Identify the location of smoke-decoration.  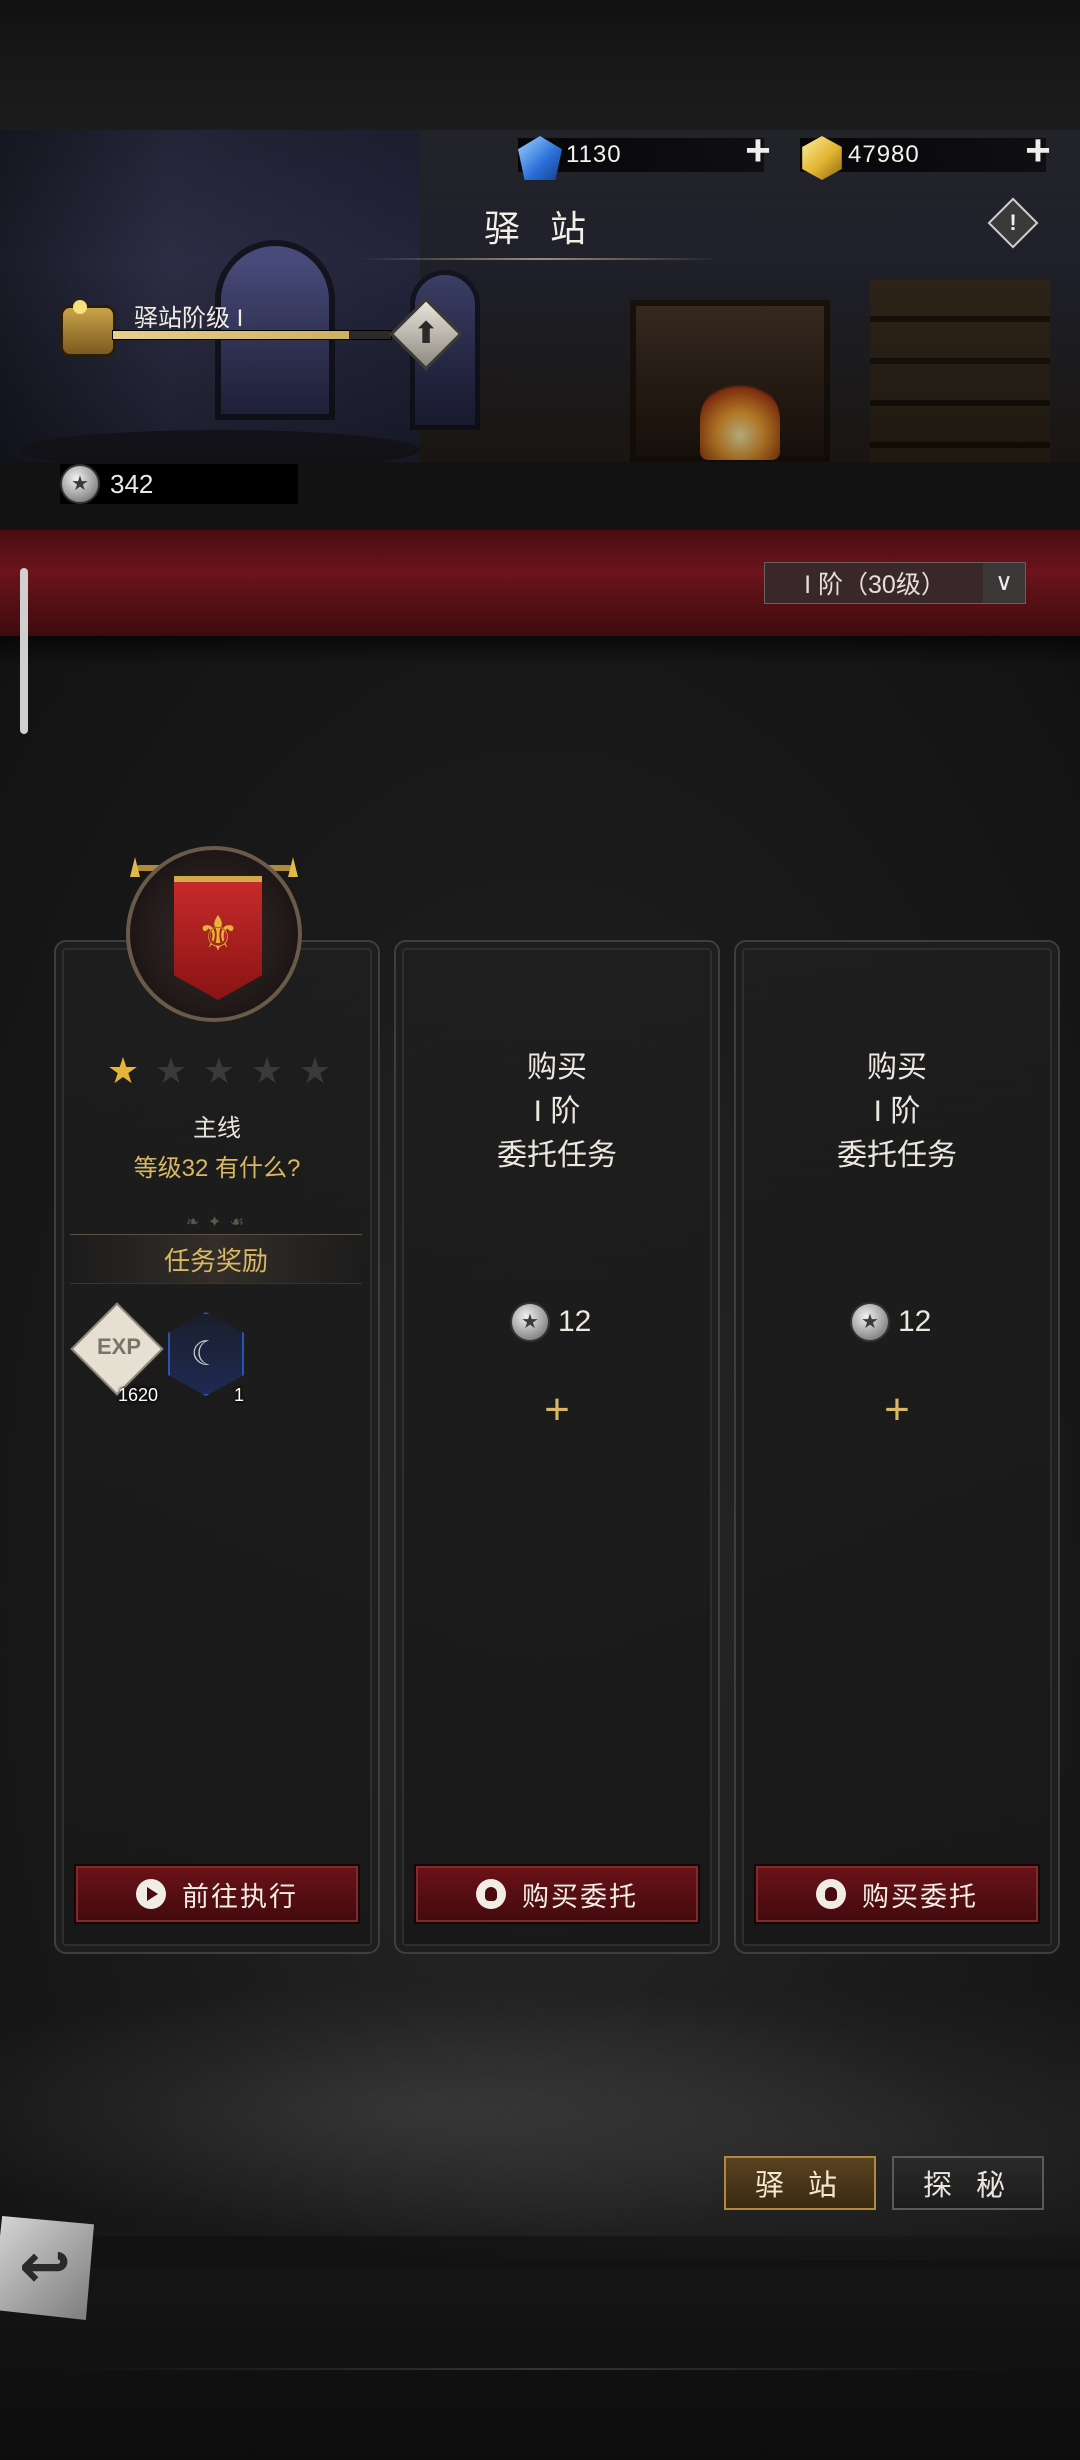
(540, 2110).